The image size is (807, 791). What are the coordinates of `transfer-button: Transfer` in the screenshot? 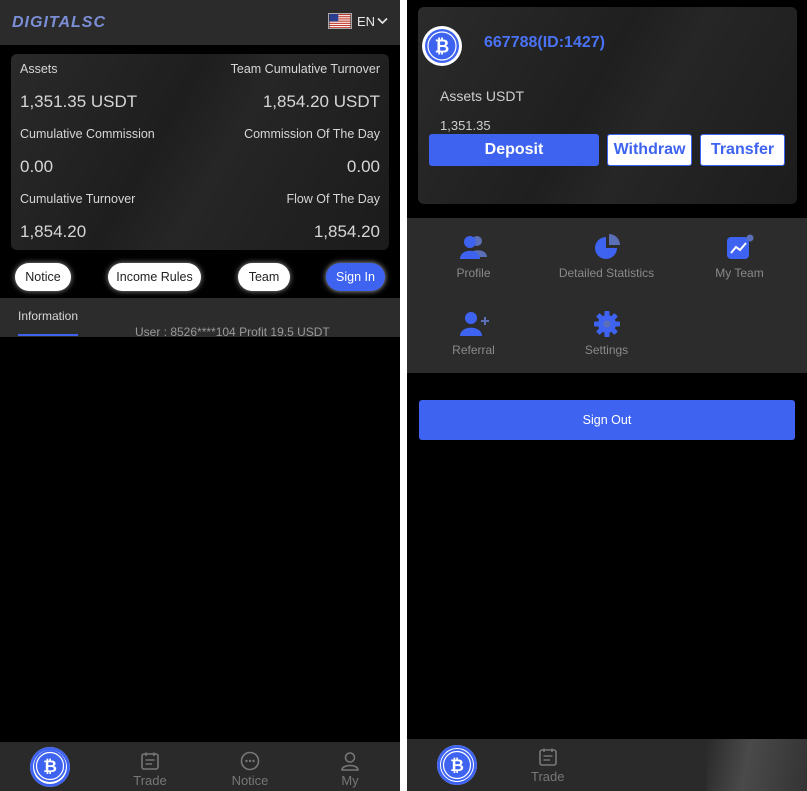 It's located at (742, 150).